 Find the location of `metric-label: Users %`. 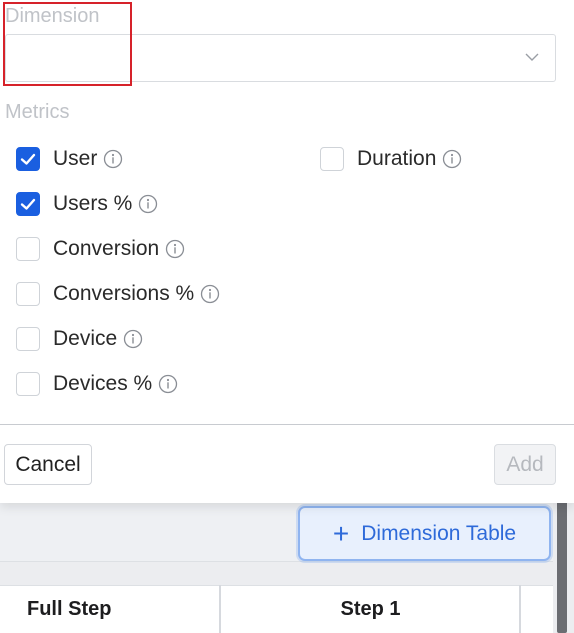

metric-label: Users % is located at coordinates (93, 203).